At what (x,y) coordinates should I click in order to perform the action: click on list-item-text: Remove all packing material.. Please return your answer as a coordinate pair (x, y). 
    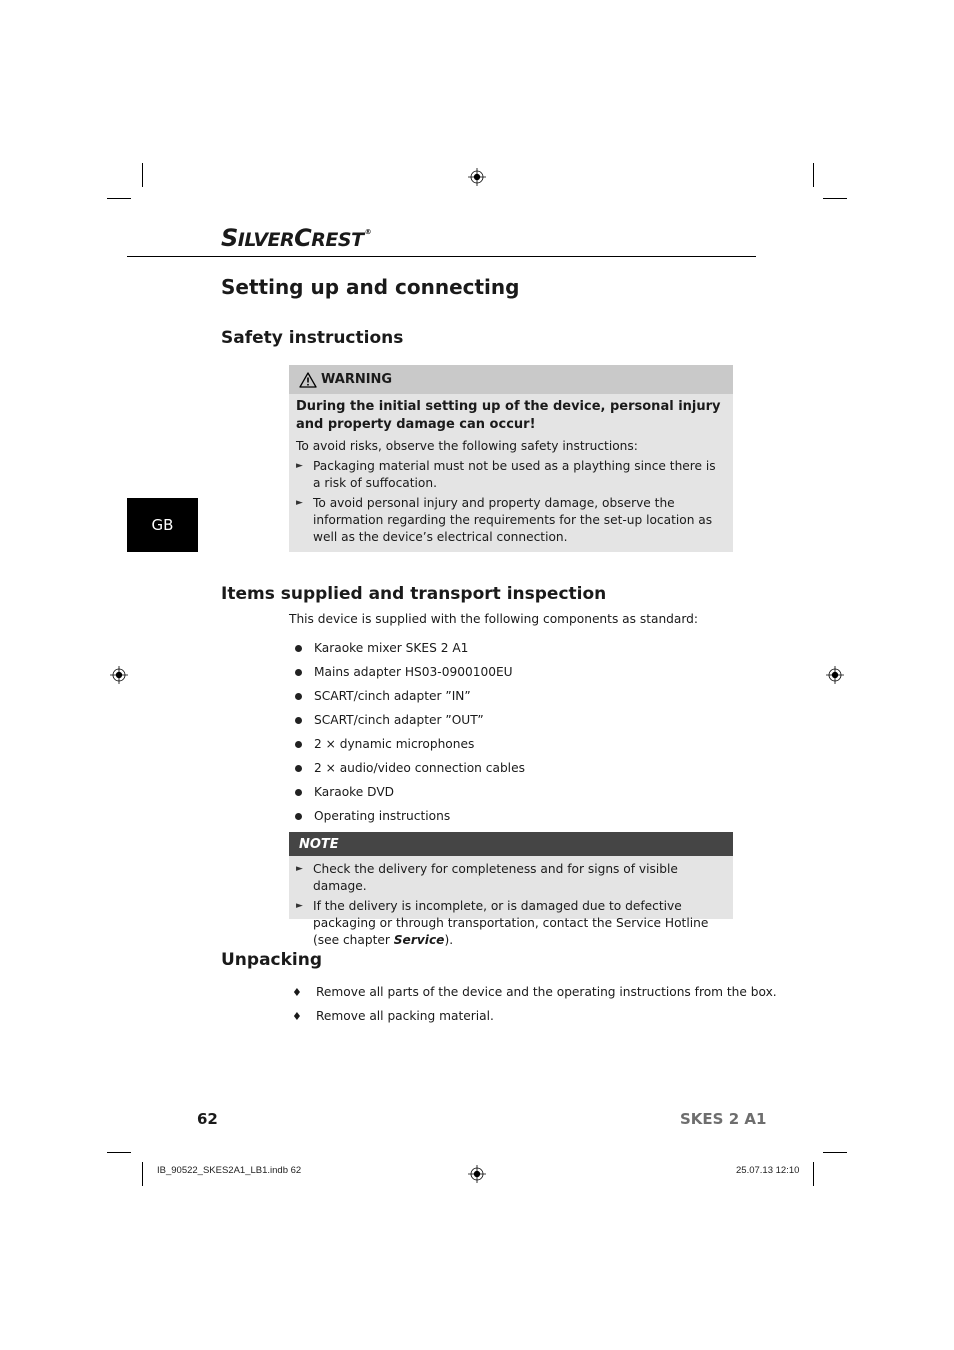
    Looking at the image, I should click on (405, 1016).